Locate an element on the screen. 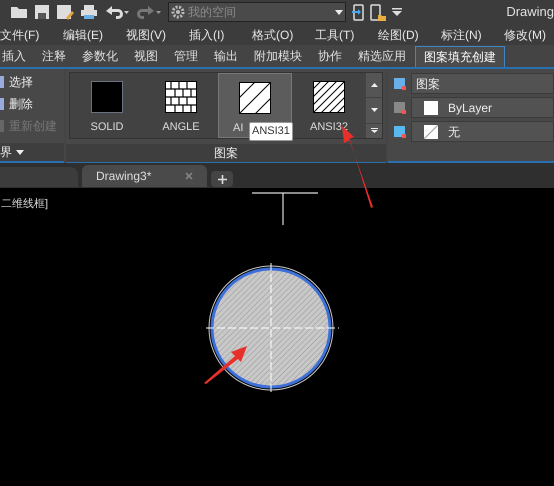  menu-item: 绘图(D) is located at coordinates (409, 35).